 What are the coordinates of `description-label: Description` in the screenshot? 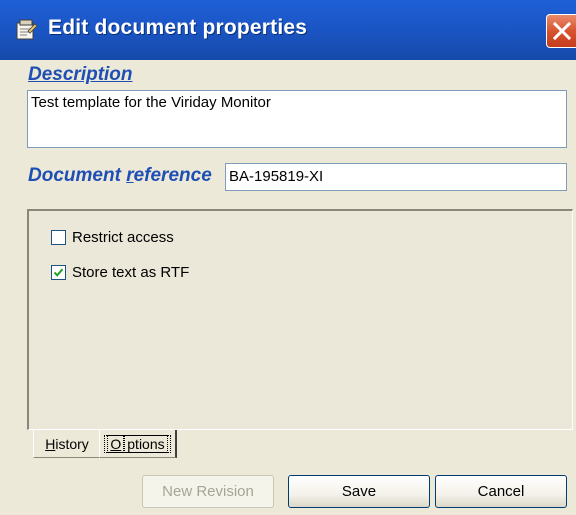 It's located at (80, 75).